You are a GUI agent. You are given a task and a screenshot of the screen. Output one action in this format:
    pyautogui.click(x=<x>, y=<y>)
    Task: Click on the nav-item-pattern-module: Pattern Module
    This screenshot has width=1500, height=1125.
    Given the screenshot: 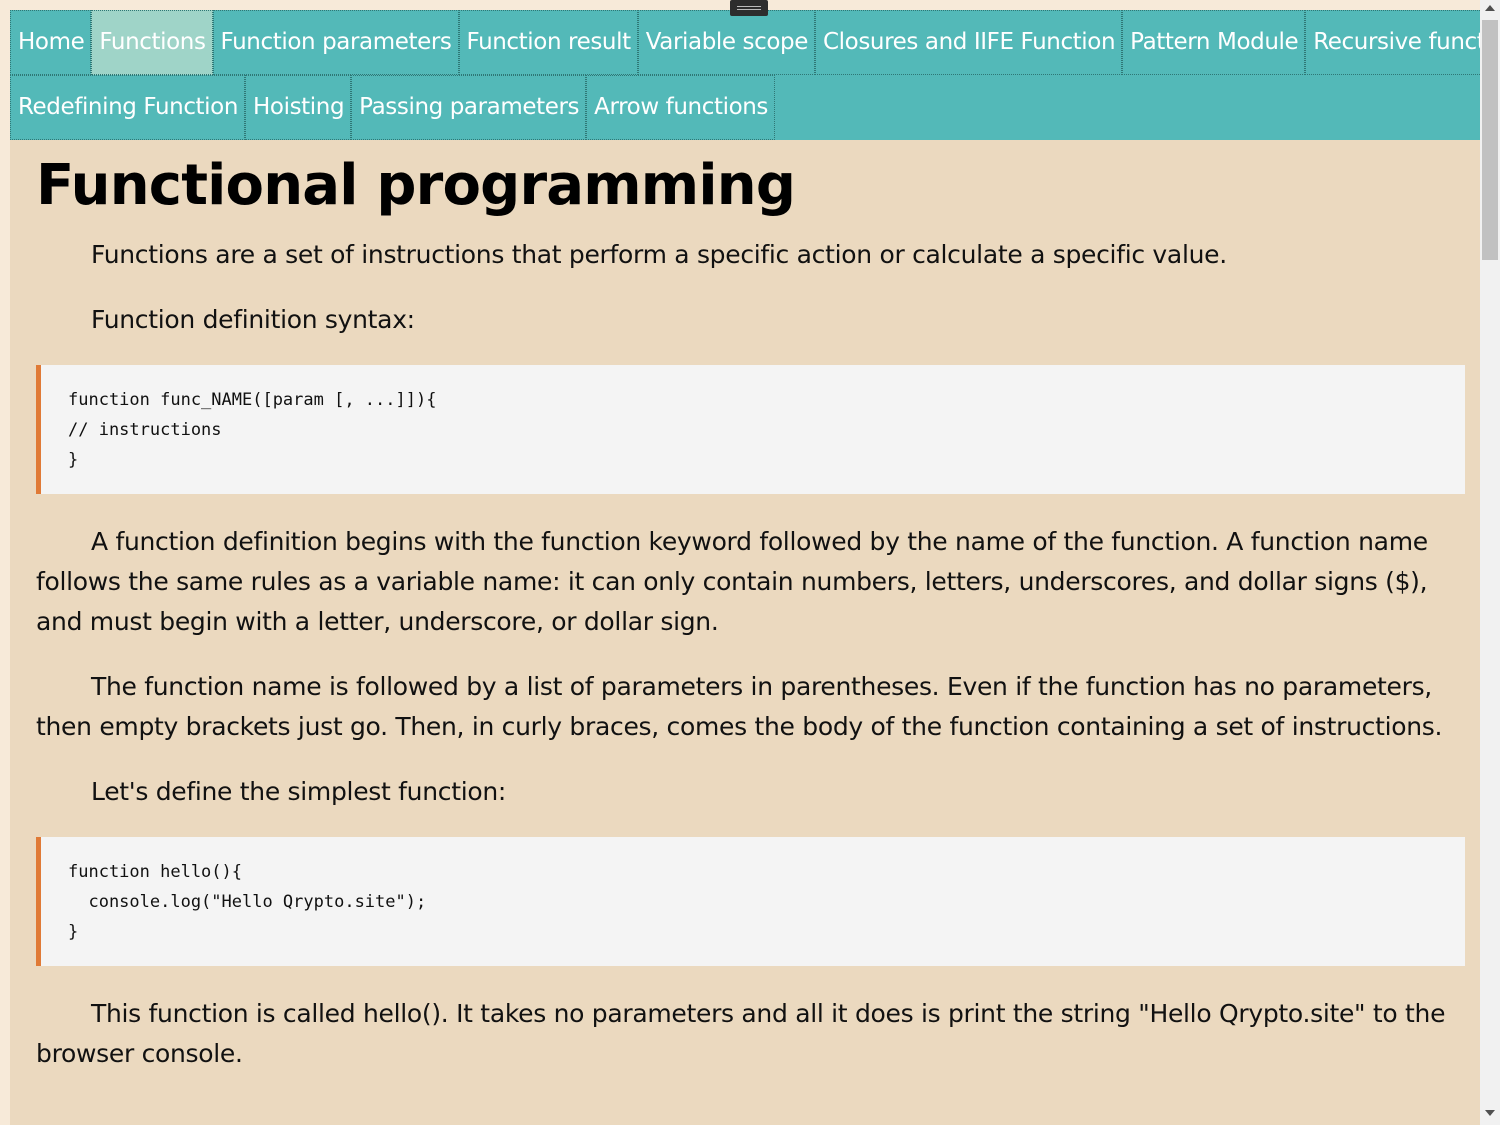 What is the action you would take?
    pyautogui.click(x=1214, y=42)
    